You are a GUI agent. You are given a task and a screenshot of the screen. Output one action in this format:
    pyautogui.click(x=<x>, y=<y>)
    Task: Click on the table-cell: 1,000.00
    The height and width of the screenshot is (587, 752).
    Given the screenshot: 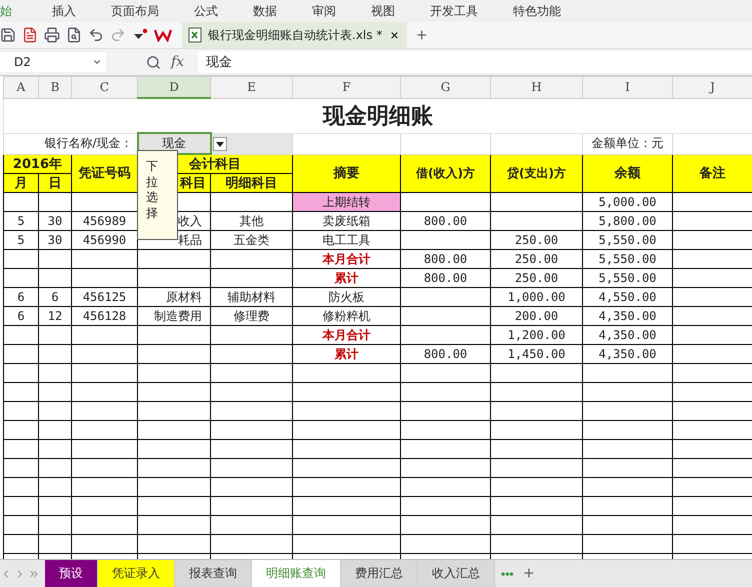 What is the action you would take?
    pyautogui.click(x=536, y=297)
    